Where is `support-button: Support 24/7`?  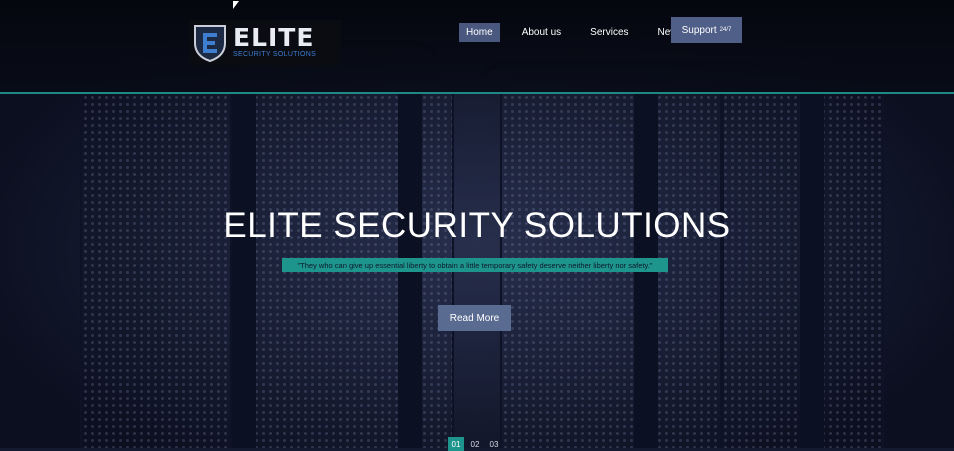
support-button: Support 24/7 is located at coordinates (706, 30).